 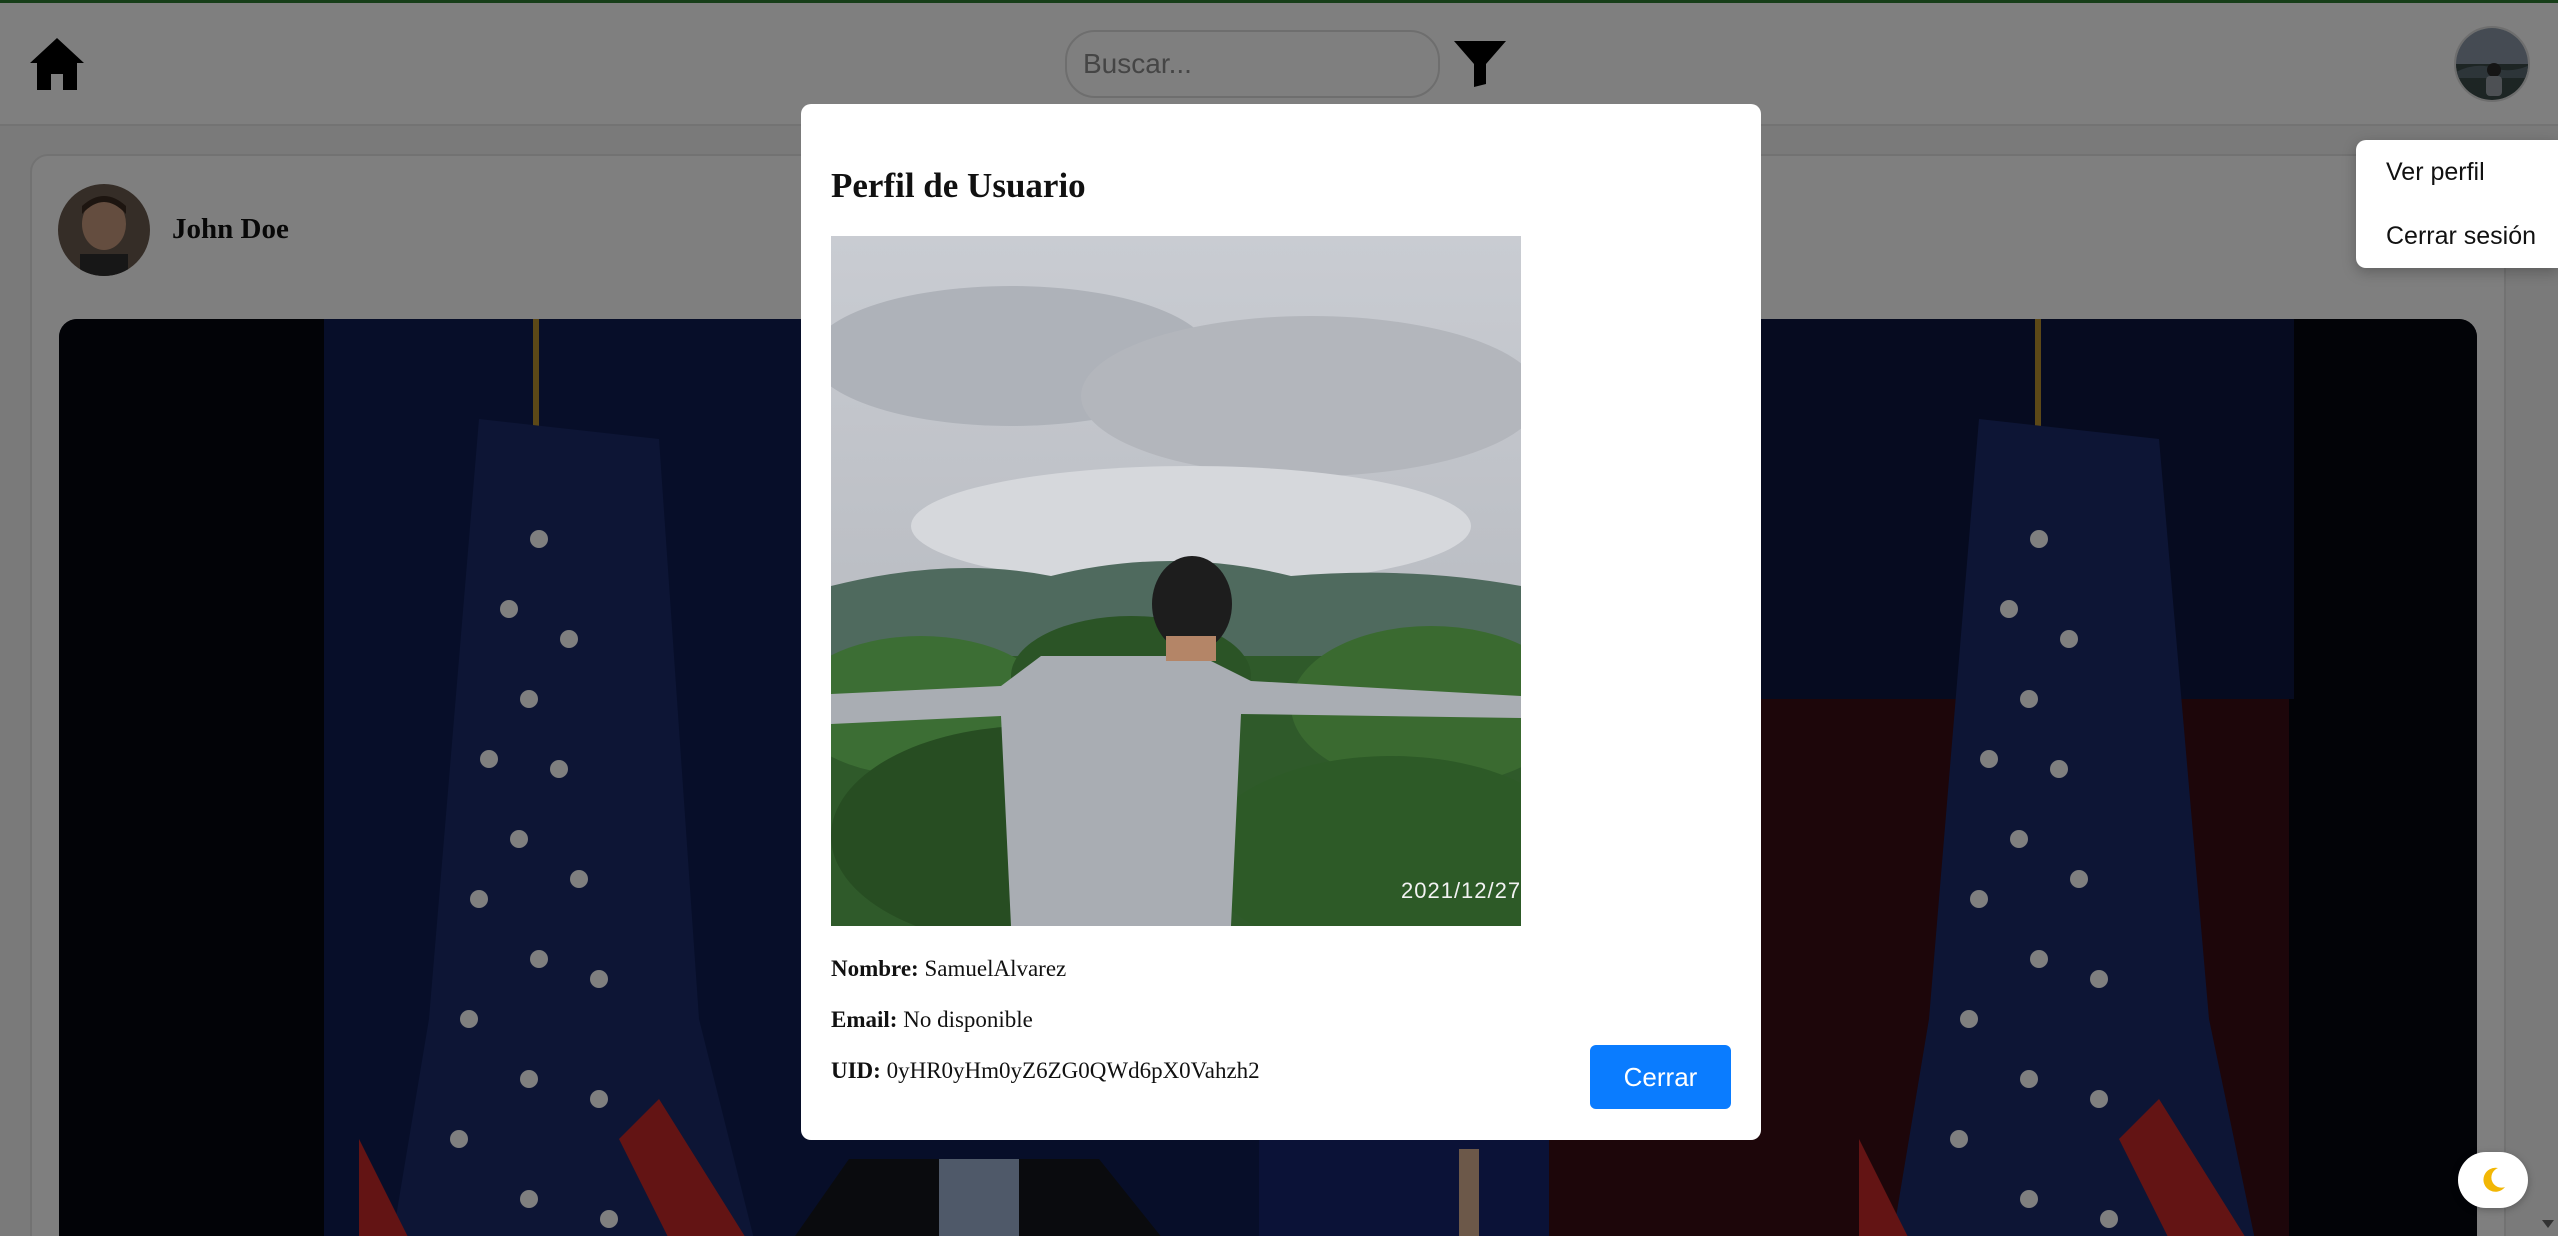 I want to click on name-value: SamuelAlvarez, so click(x=995, y=968).